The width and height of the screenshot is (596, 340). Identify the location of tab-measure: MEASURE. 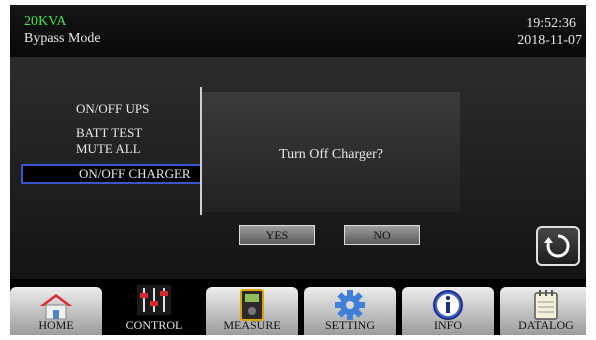
(252, 309).